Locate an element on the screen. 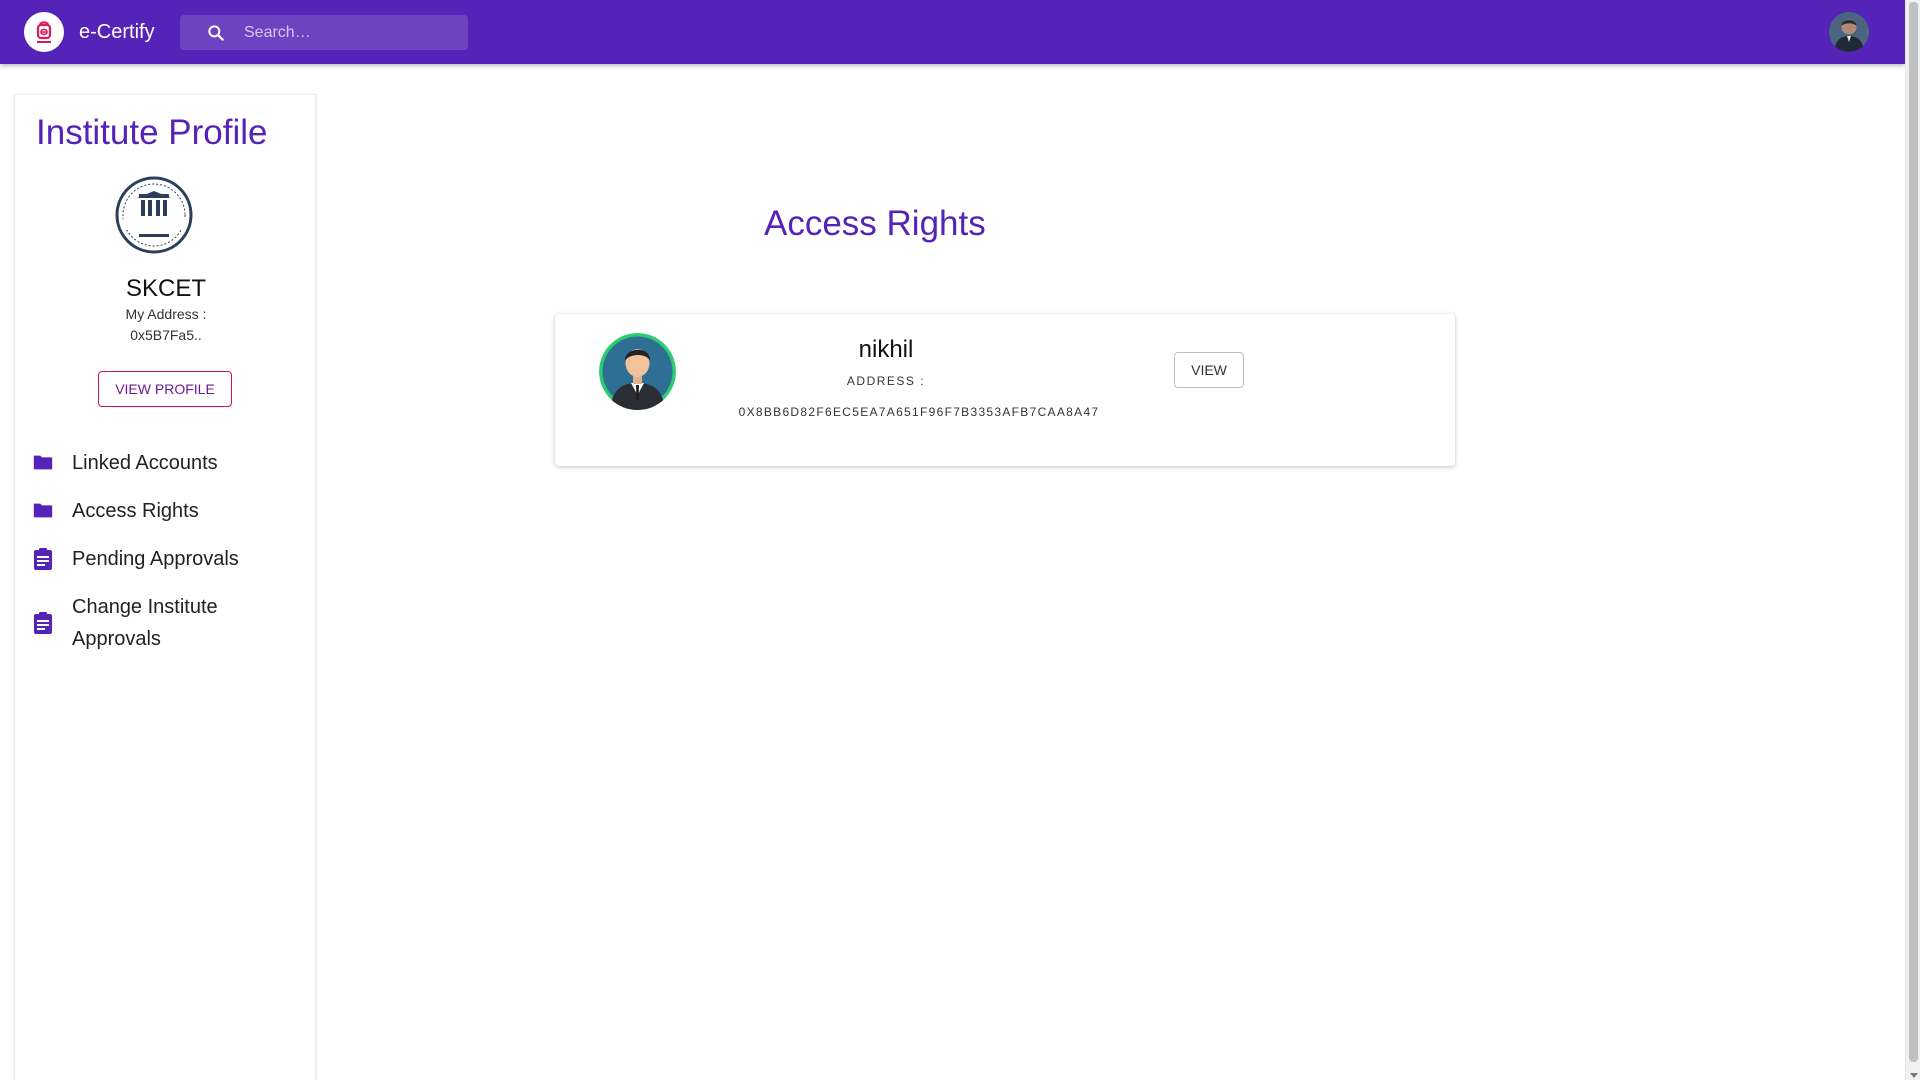 Image resolution: width=1920 pixels, height=1080 pixels. scroll-down-arrow-icon is located at coordinates (1914, 1075).